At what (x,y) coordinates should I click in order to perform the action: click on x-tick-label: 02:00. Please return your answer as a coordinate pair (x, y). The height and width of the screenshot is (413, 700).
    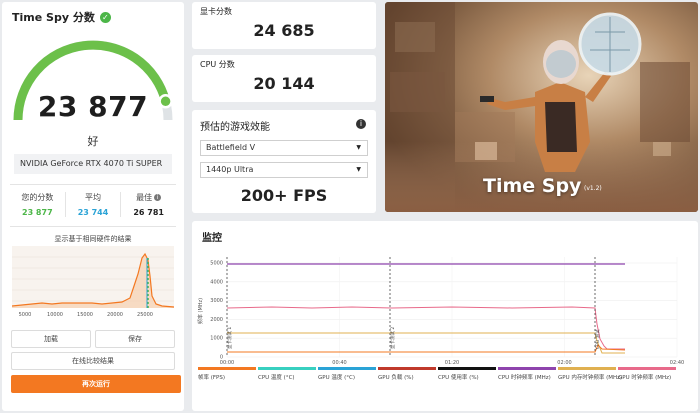
    Looking at the image, I should click on (564, 362).